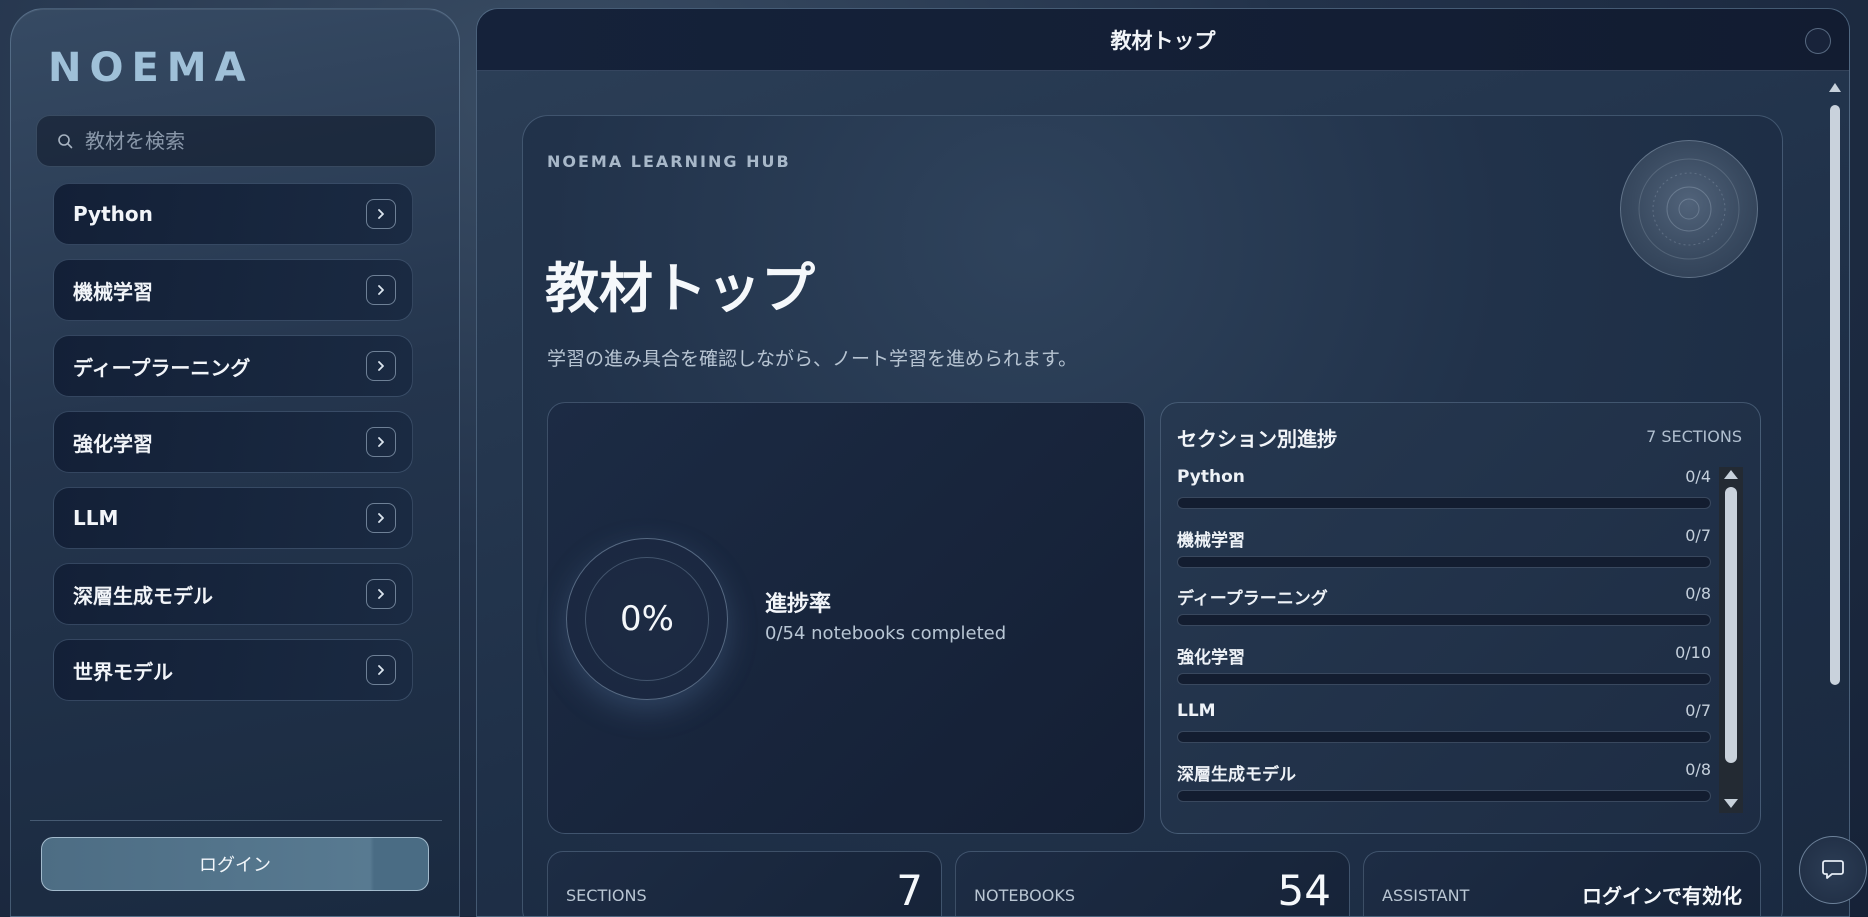 Image resolution: width=1868 pixels, height=917 pixels. Describe the element at coordinates (680, 288) in the screenshot. I see `page-title: 教材トップ` at that location.